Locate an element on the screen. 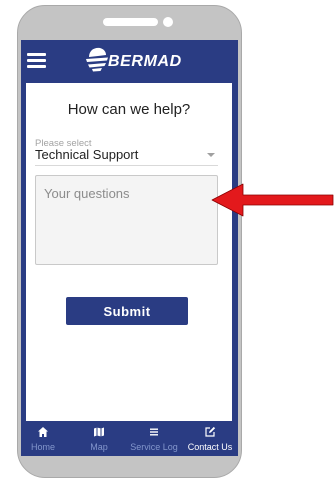  list-icon is located at coordinates (154, 432).